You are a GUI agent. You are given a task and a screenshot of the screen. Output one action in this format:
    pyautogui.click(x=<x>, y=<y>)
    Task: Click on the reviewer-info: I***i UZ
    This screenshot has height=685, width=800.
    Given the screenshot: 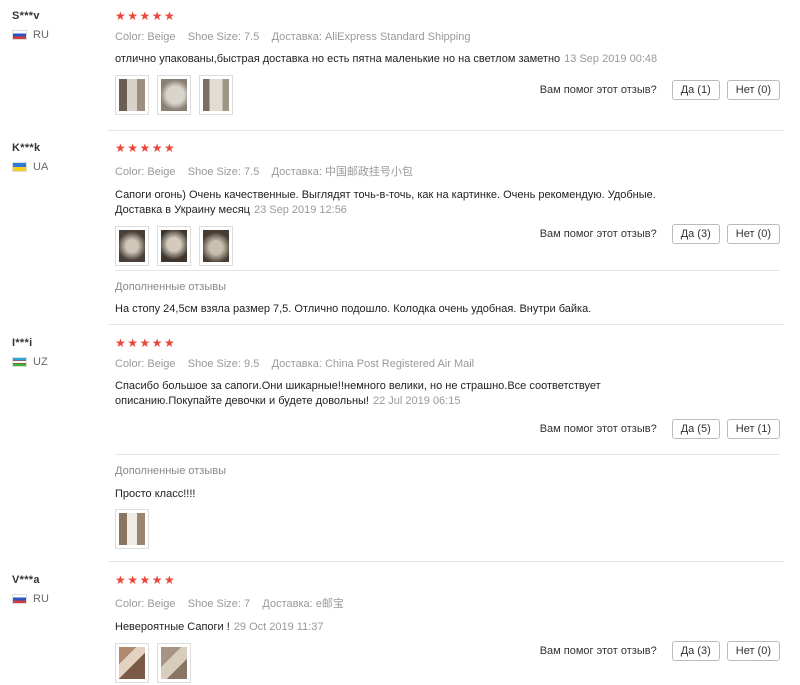 What is the action you would take?
    pyautogui.click(x=57, y=352)
    